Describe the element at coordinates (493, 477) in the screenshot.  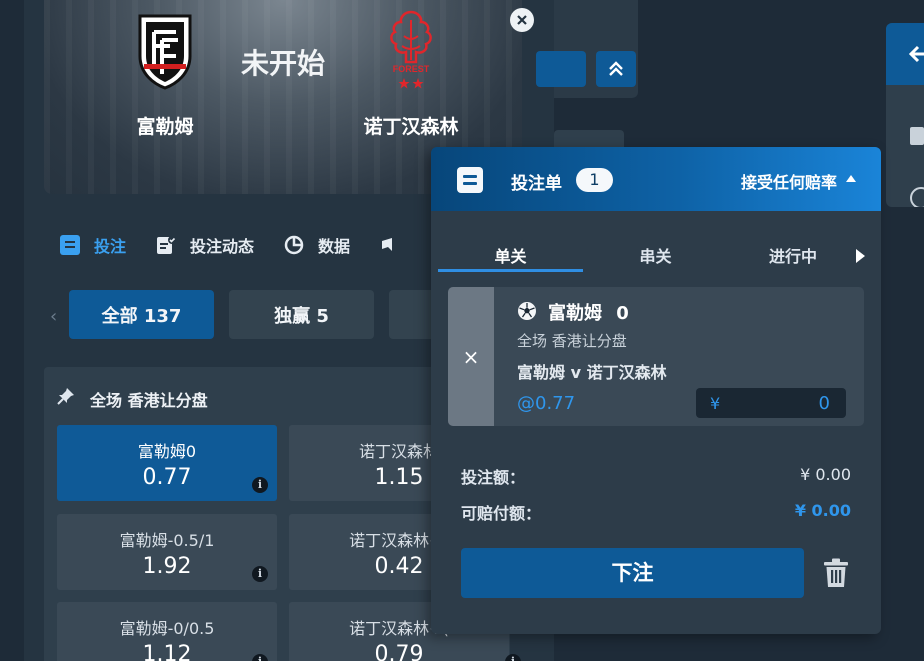
I see `stake-total-label: 投注额：` at that location.